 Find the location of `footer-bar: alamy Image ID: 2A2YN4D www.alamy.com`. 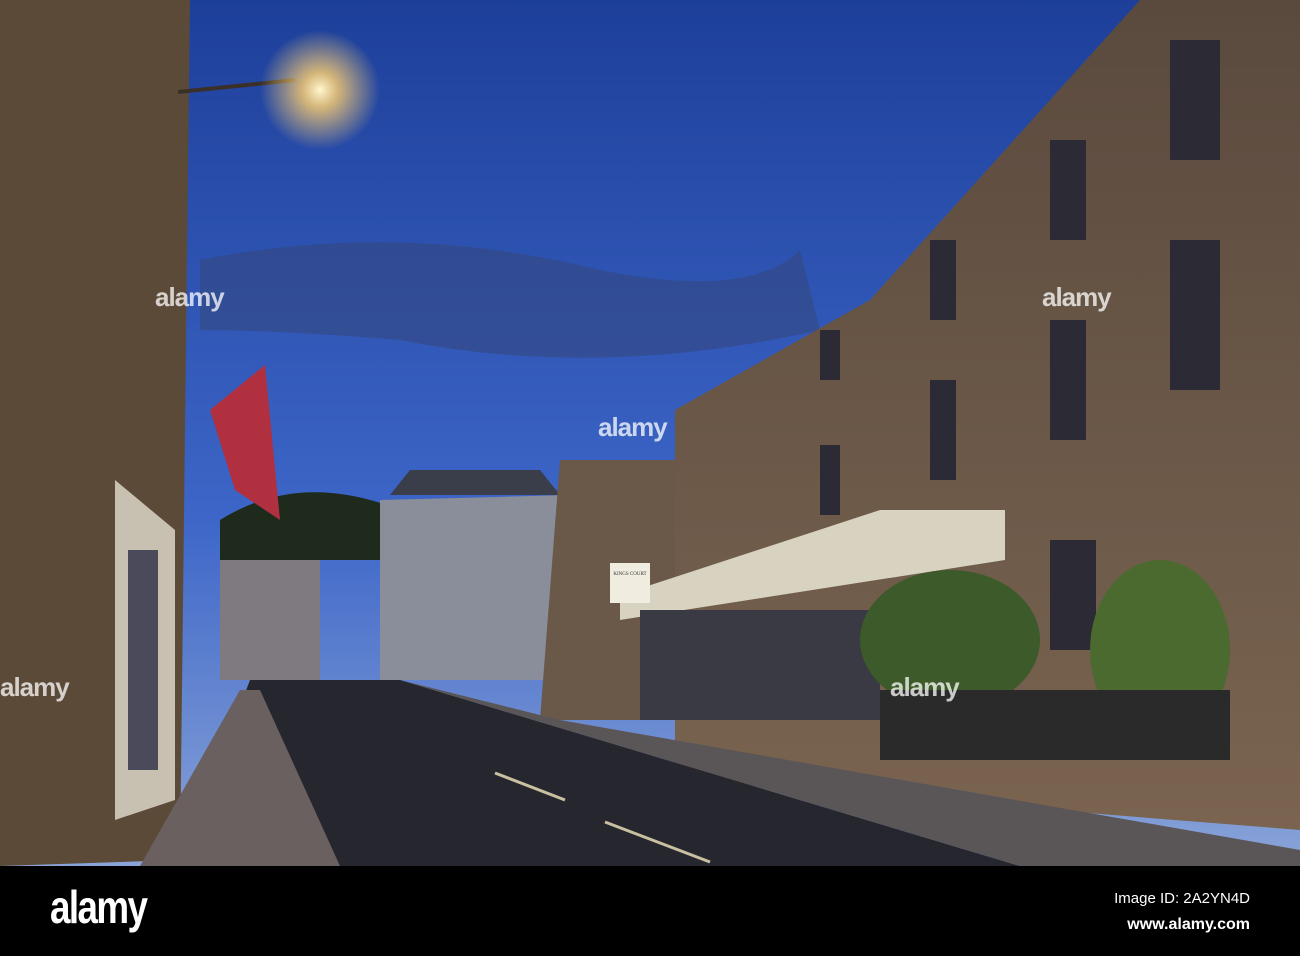

footer-bar: alamy Image ID: 2A2YN4D www.alamy.com is located at coordinates (650, 911).